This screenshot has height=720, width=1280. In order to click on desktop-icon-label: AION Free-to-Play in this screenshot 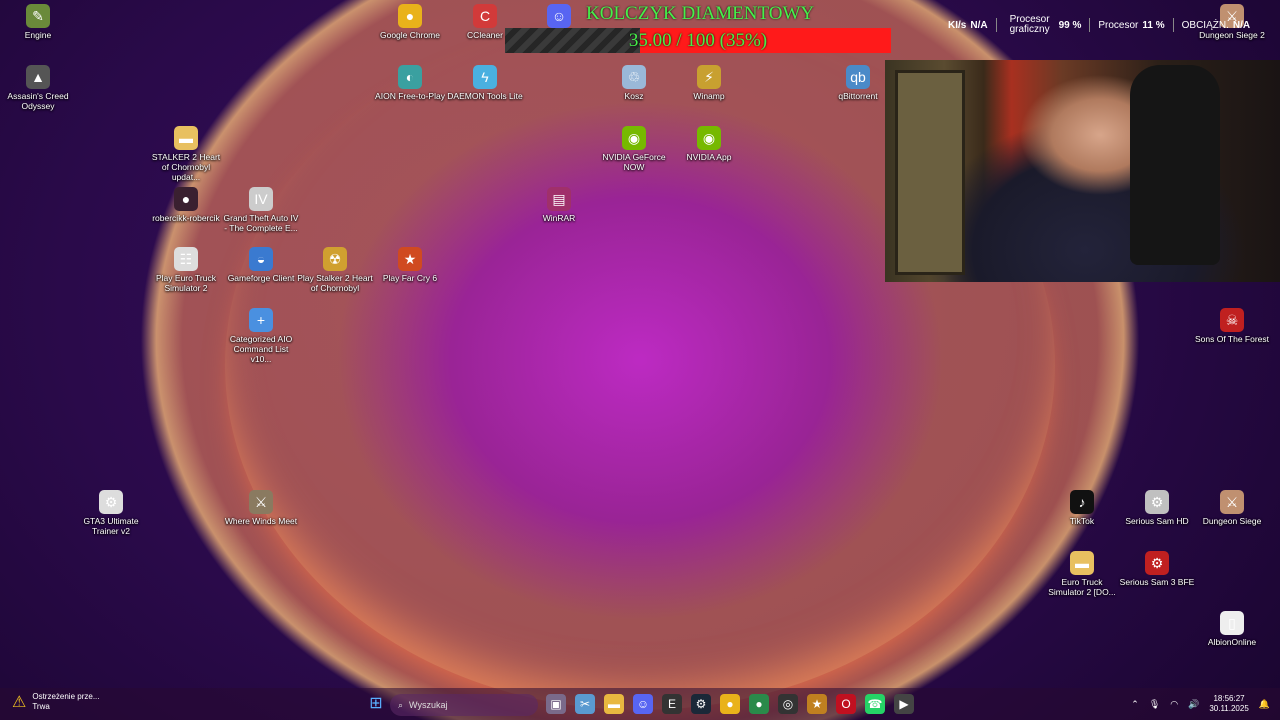, I will do `click(410, 96)`.